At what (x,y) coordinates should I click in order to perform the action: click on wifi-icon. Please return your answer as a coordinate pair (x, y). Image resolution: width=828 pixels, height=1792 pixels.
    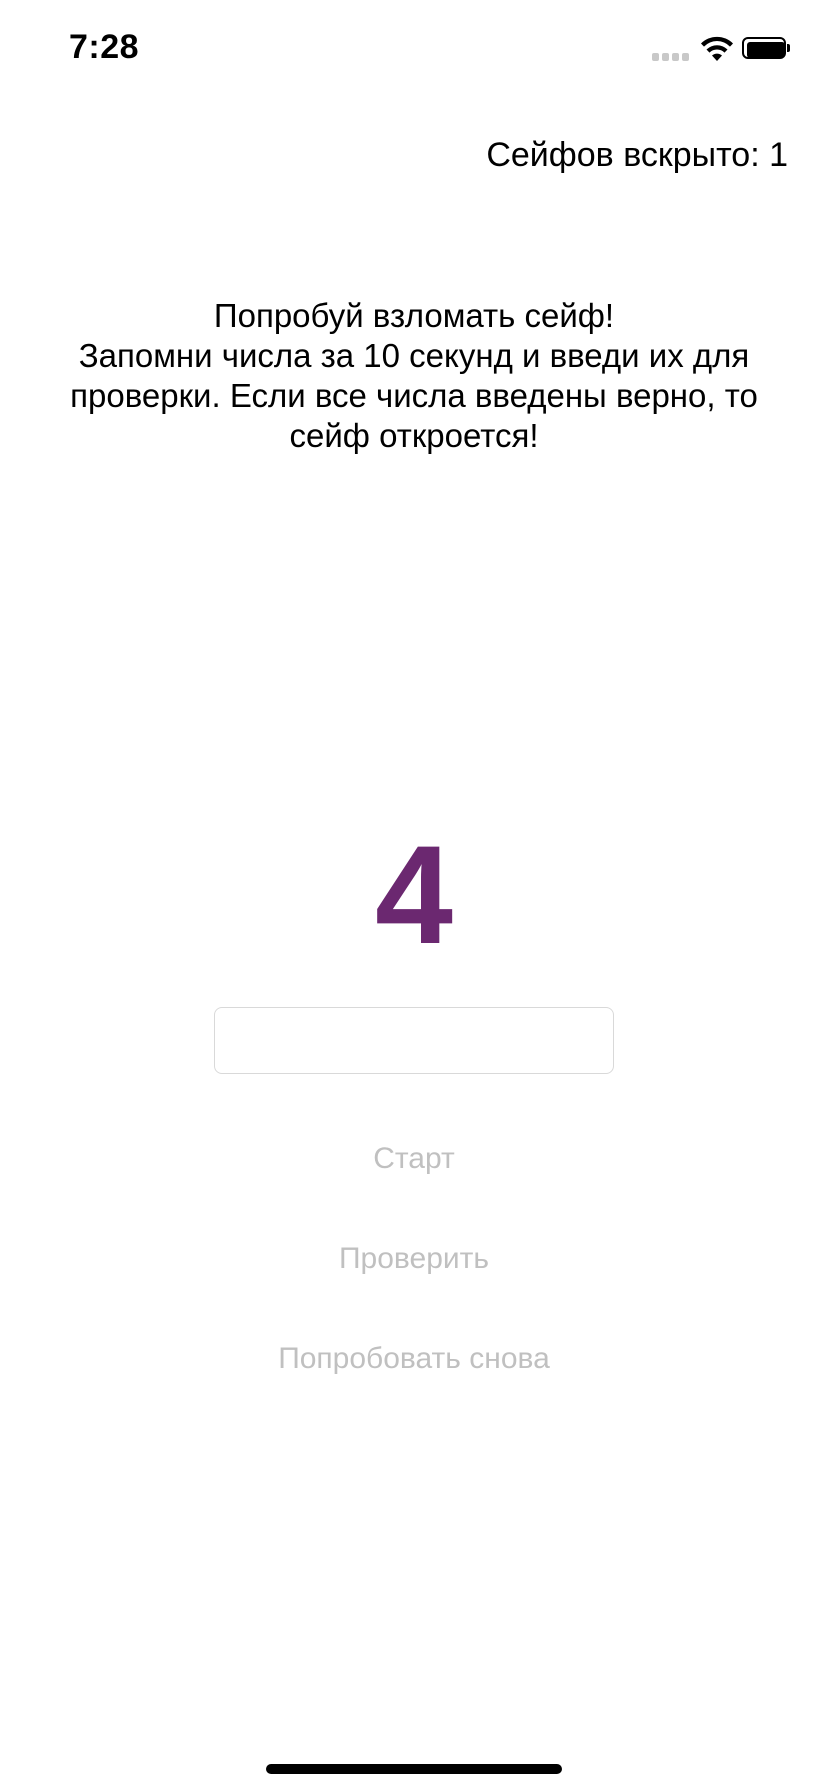
    Looking at the image, I should click on (717, 48).